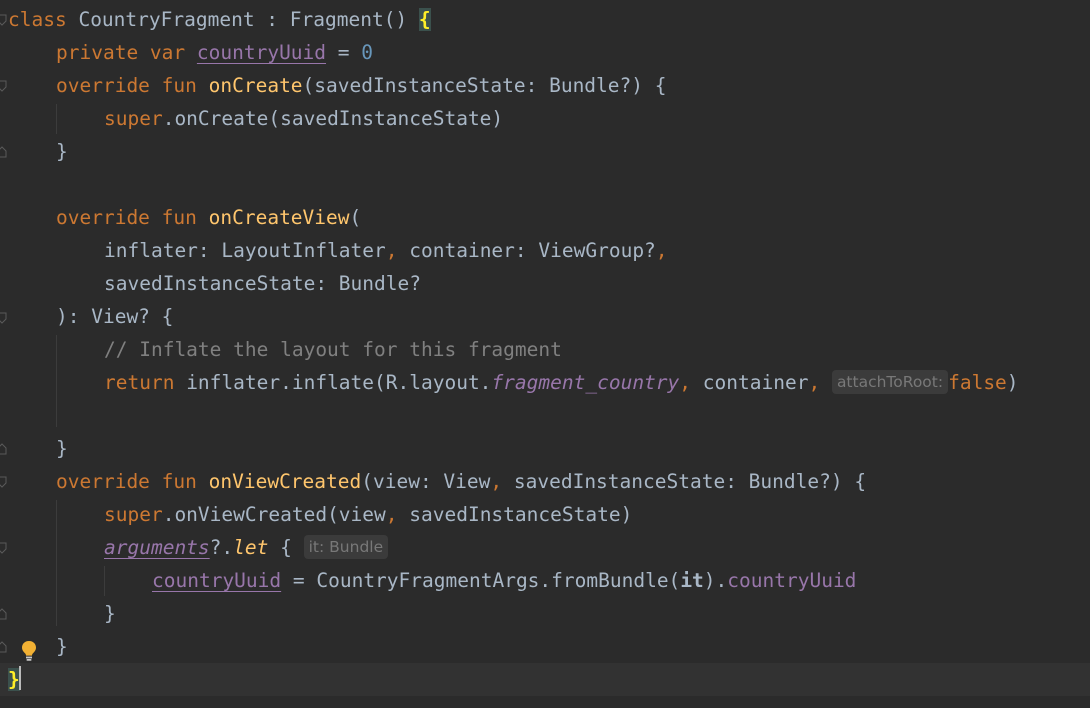 This screenshot has width=1090, height=708. What do you see at coordinates (484, 85) in the screenshot?
I see `parameter-list: (savedInstanceState: Bundle?) {` at bounding box center [484, 85].